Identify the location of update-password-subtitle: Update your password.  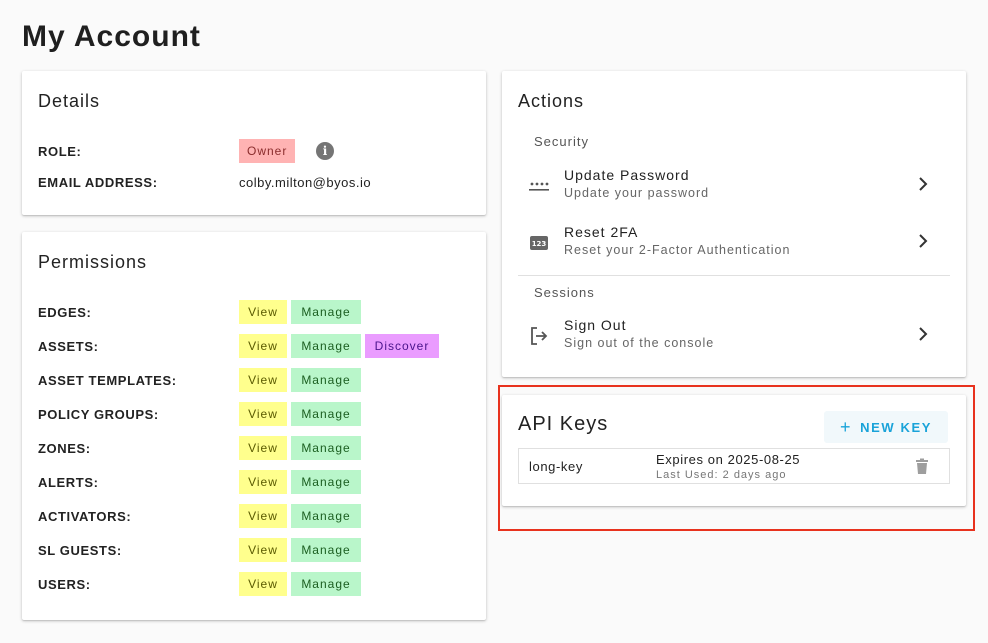
(637, 193).